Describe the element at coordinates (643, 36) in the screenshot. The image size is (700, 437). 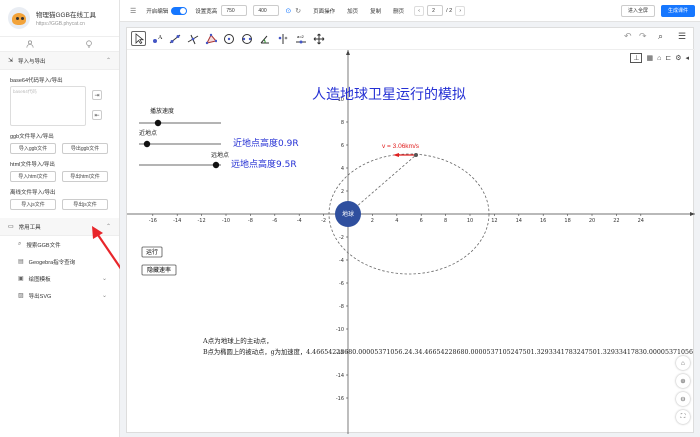
I see `redo-icon: ↷` at that location.